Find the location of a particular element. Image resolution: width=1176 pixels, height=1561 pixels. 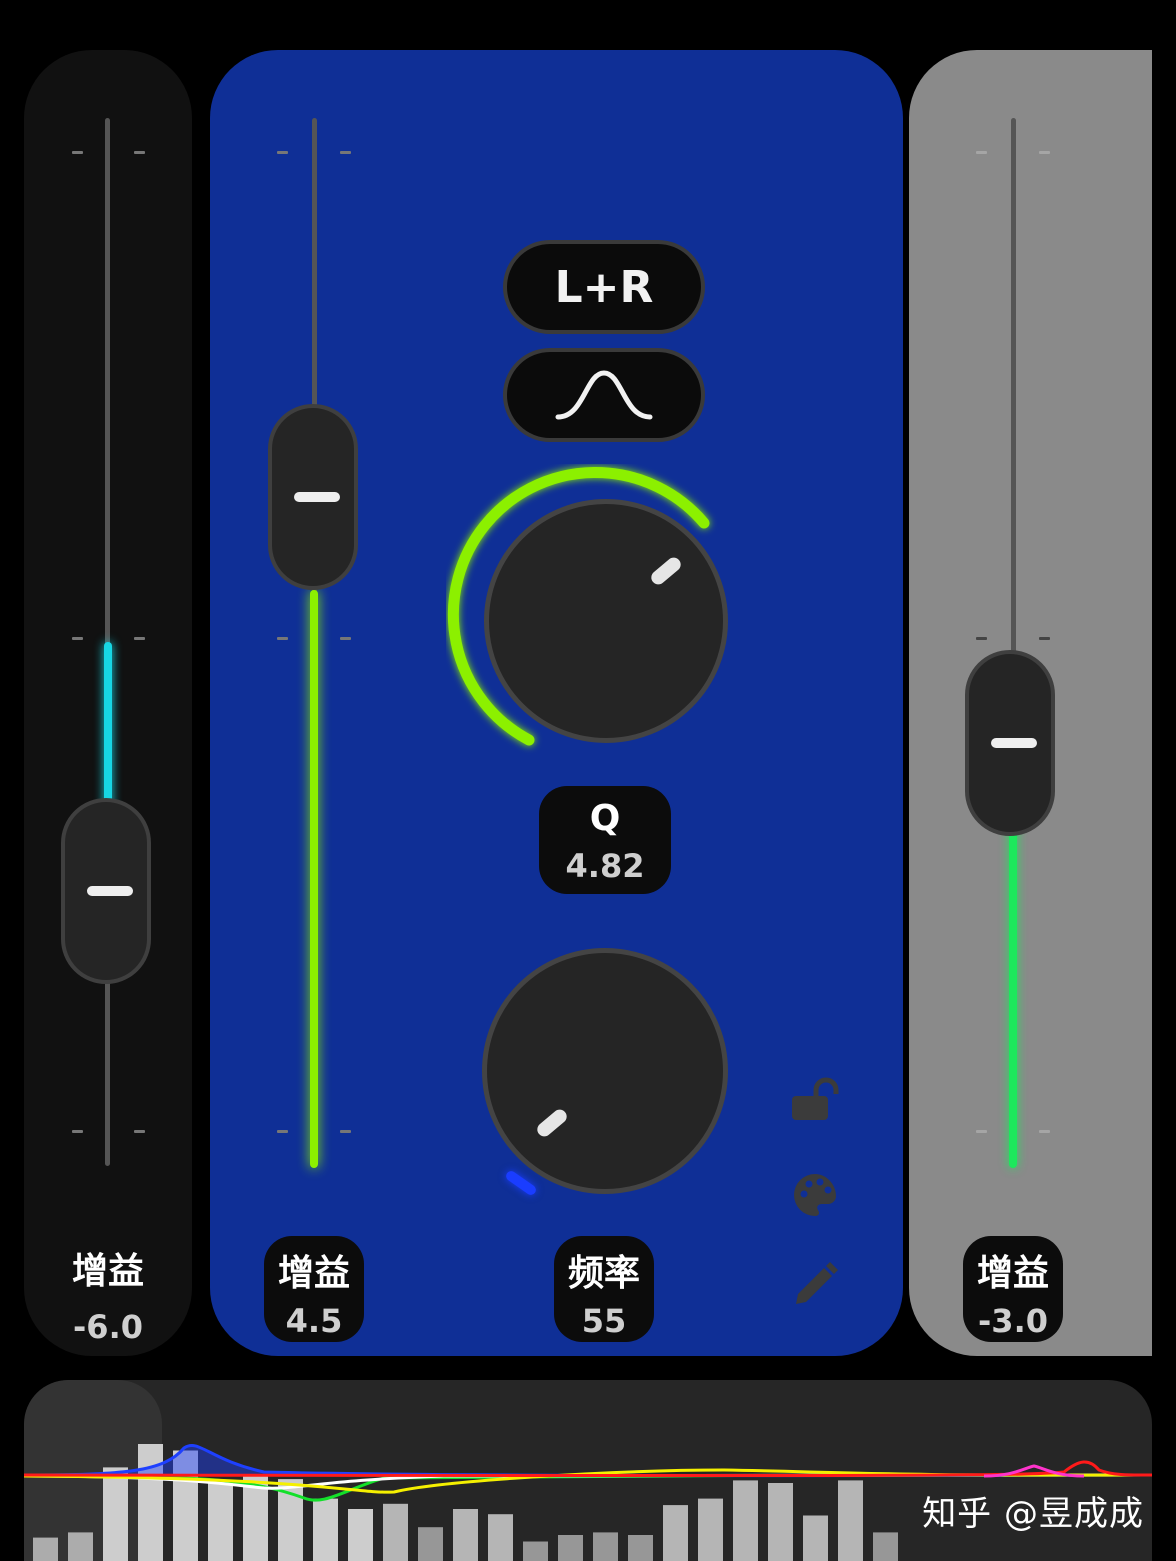

frequency-readout: 频率 55 is located at coordinates (604, 1289).